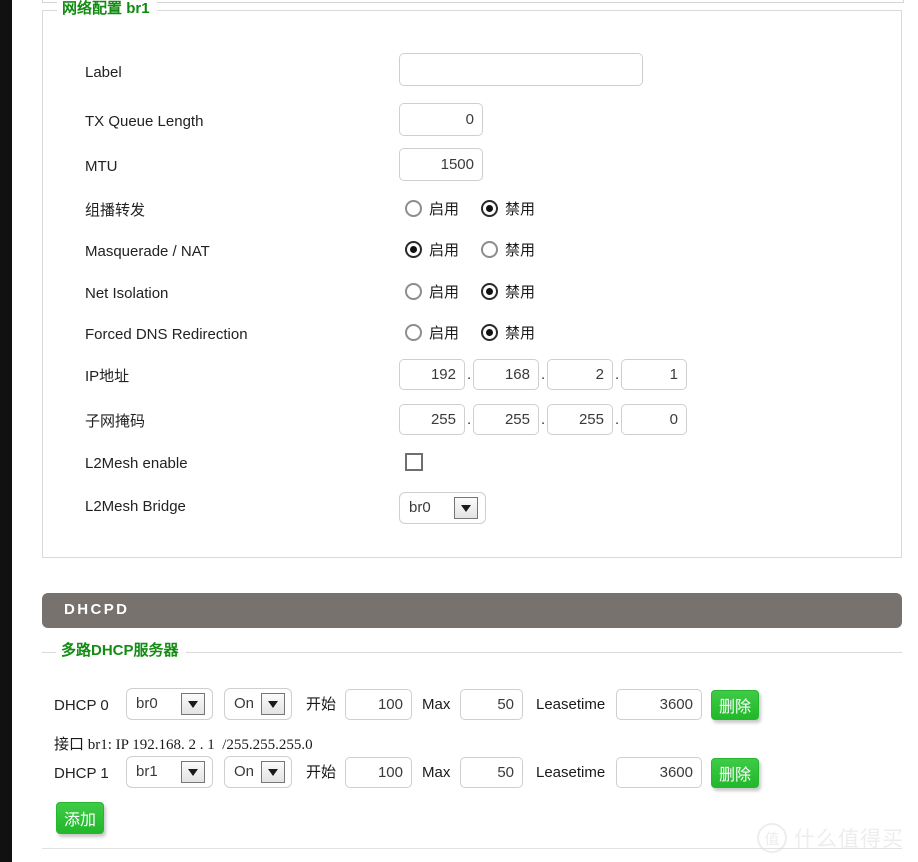 This screenshot has height=862, width=918. I want to click on forced-dns-redirection-label: Forced DNS Redirection, so click(166, 334).